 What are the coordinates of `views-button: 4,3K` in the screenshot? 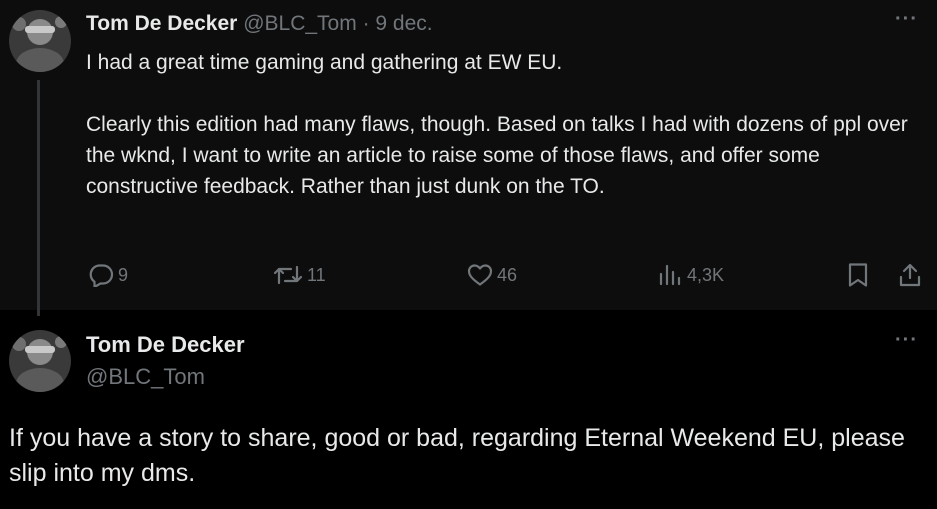 It's located at (690, 275).